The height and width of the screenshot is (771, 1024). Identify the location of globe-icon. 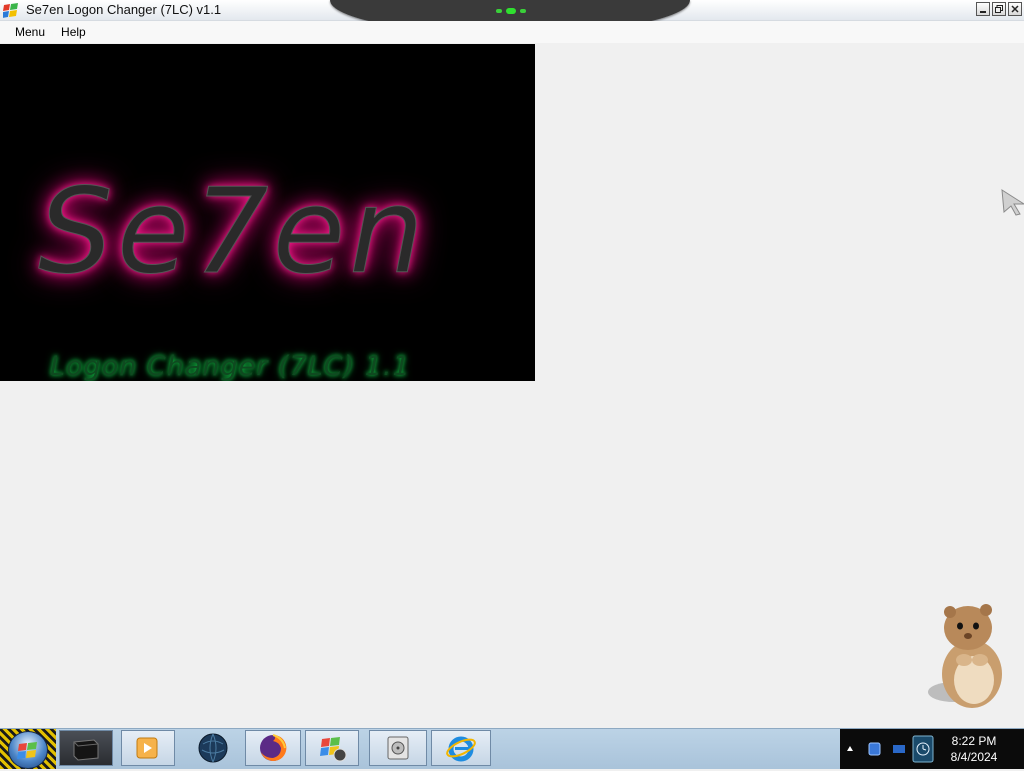
(213, 748).